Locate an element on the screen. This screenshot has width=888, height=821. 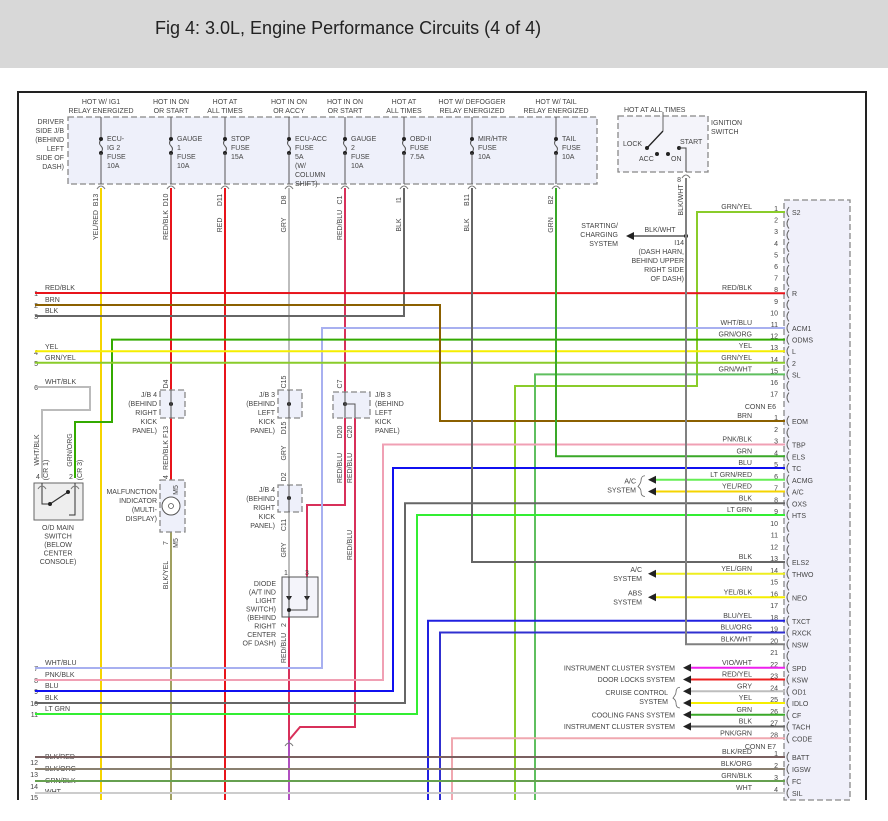
jb3-left-label: LEFT is located at coordinates (267, 413).